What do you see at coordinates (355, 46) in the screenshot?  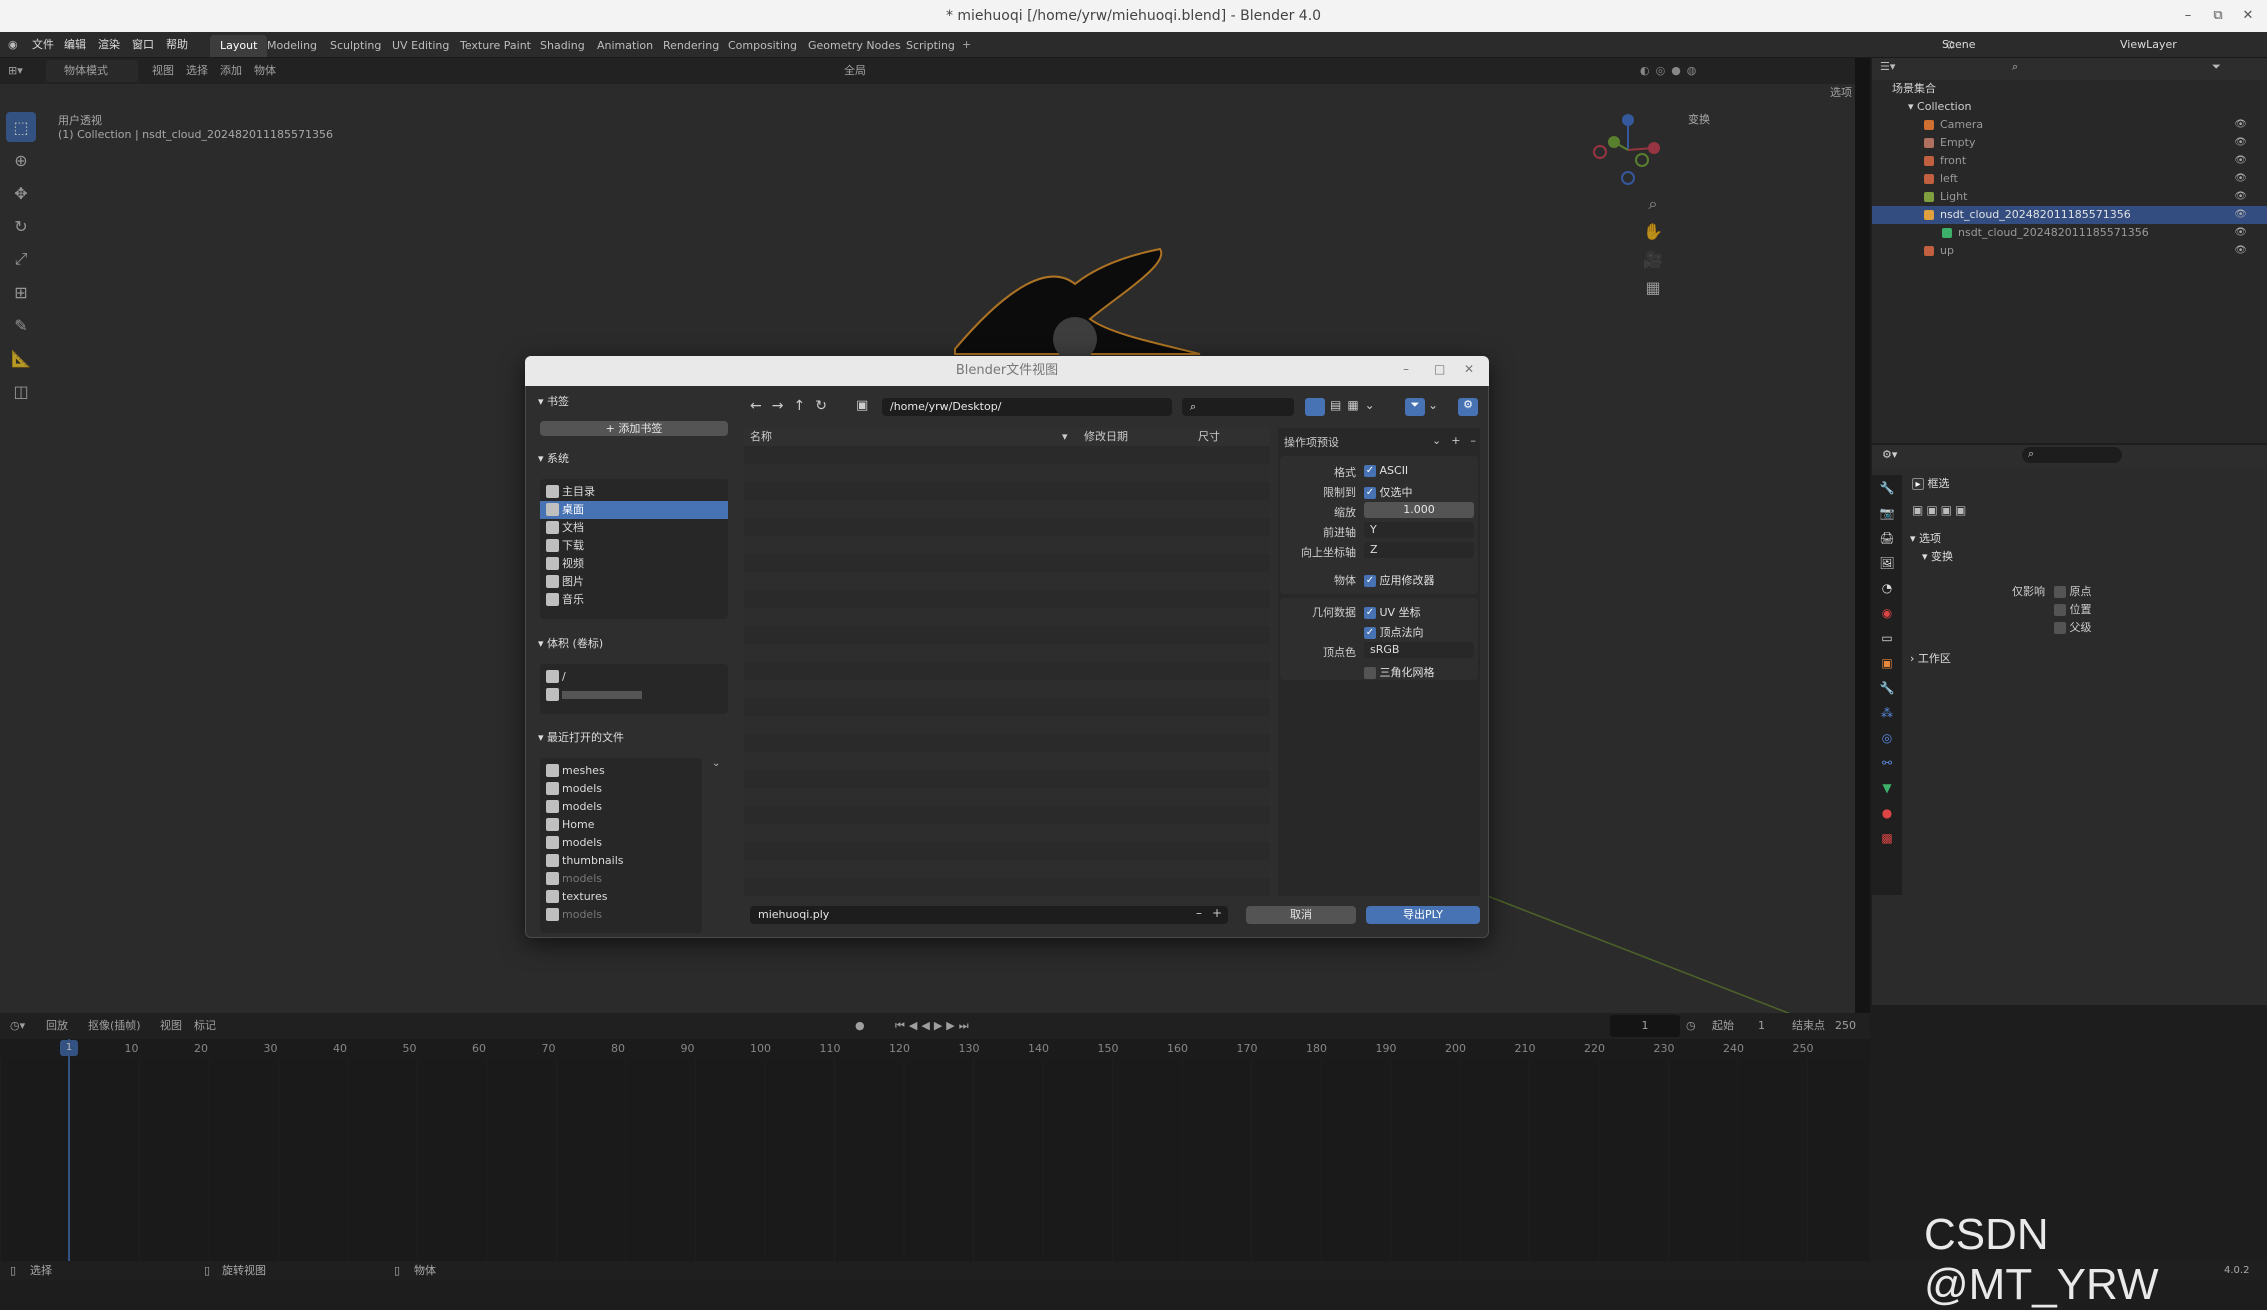 I see `tab-sculpting: Sculpting` at bounding box center [355, 46].